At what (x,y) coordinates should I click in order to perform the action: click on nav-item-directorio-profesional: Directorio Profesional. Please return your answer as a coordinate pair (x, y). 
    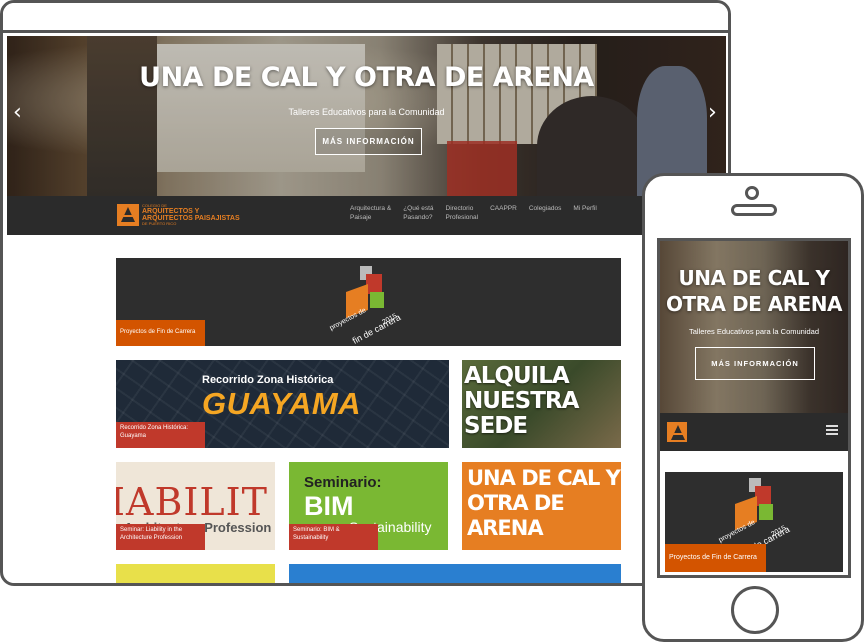
    Looking at the image, I should click on (462, 214).